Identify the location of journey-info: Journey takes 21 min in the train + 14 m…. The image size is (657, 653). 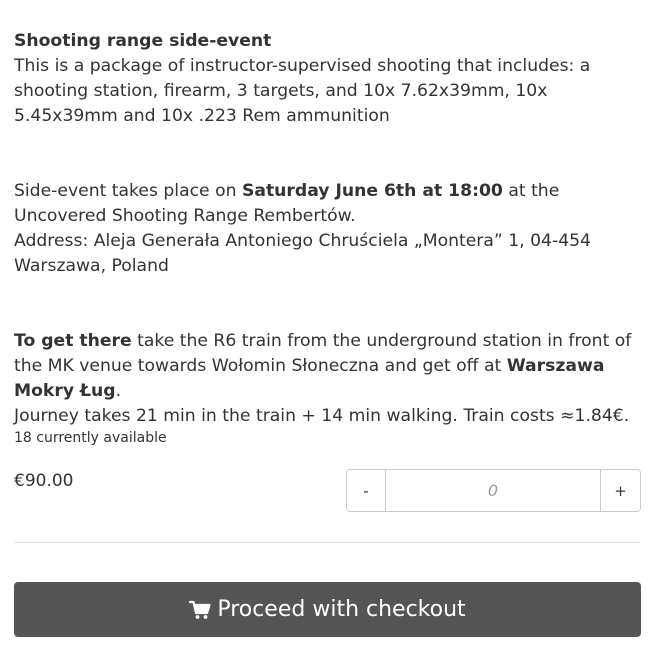
(322, 416).